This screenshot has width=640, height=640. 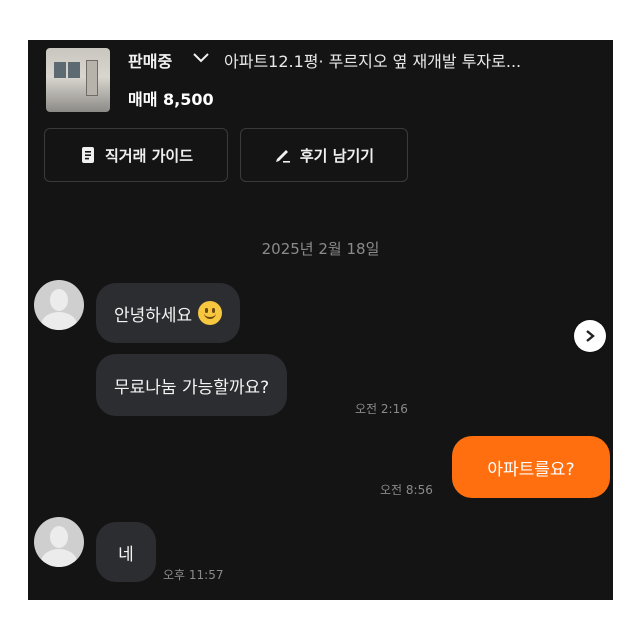 What do you see at coordinates (531, 469) in the screenshot?
I see `message-text: 아파트를요?` at bounding box center [531, 469].